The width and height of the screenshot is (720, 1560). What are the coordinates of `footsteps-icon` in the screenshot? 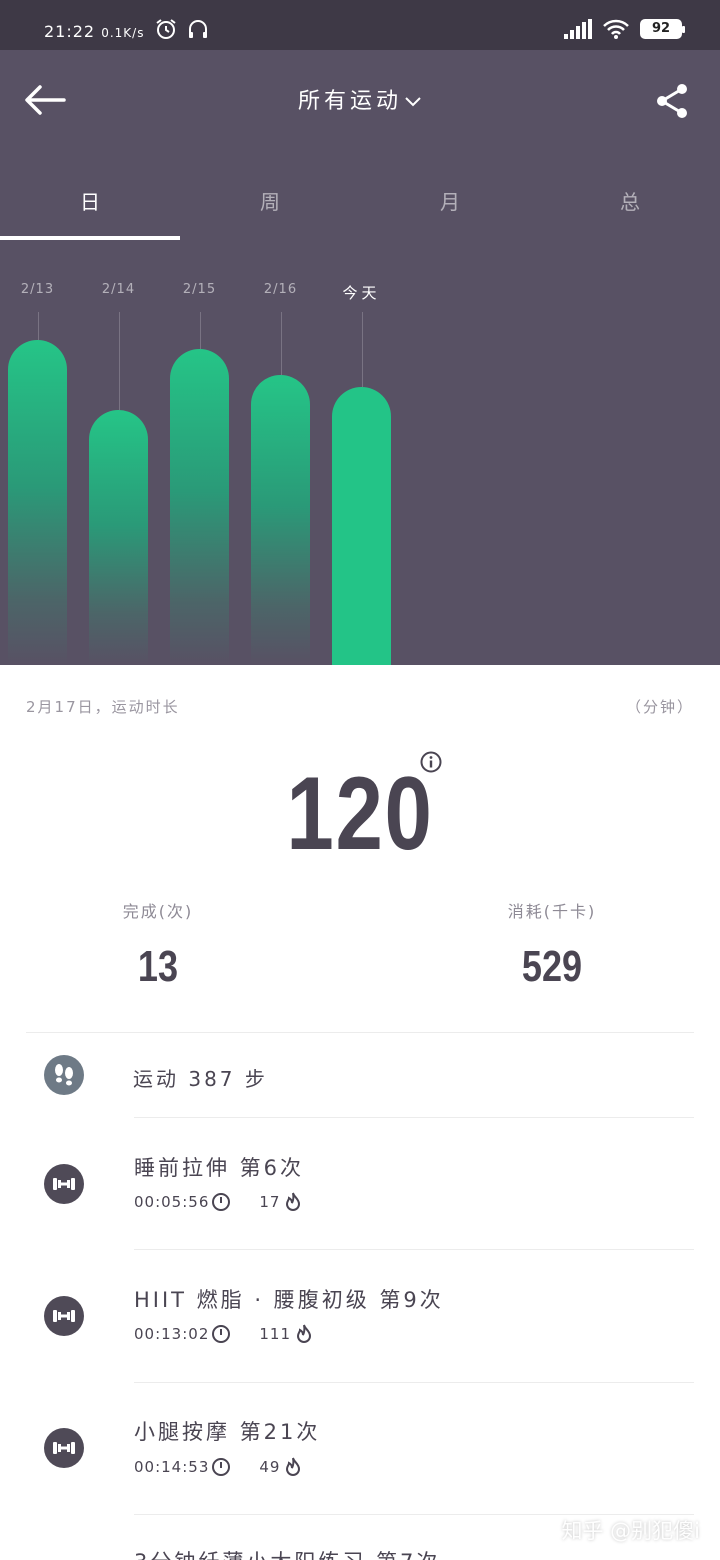 It's located at (64, 1075).